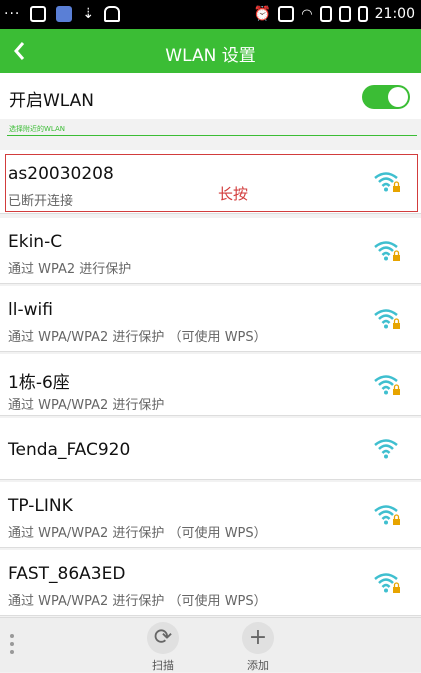 The height and width of the screenshot is (673, 421). I want to click on wlan-toggle-label: 开启WLAN, so click(52, 101).